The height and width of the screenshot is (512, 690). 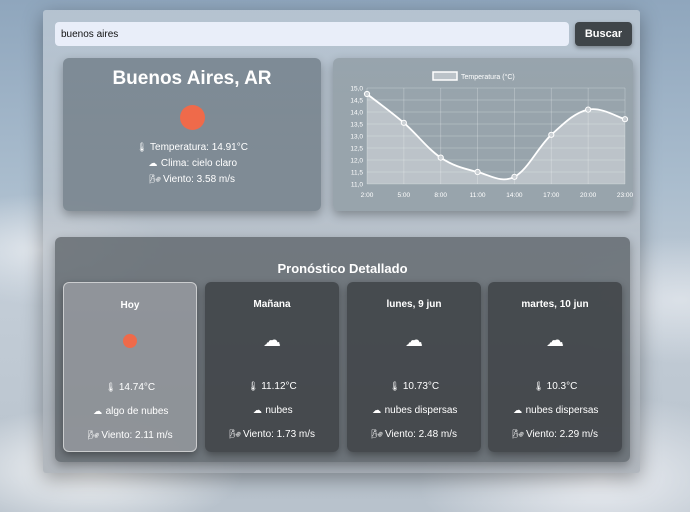 What do you see at coordinates (414, 434) in the screenshot?
I see `forecast-wind: 🌬 Viento: 2.48 m/s` at bounding box center [414, 434].